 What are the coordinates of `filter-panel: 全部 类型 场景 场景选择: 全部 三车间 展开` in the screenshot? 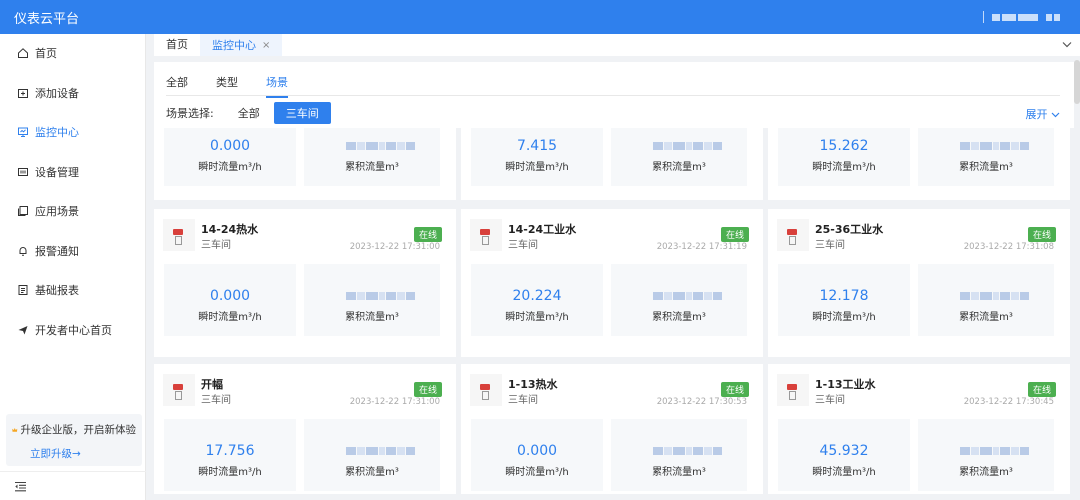 It's located at (614, 95).